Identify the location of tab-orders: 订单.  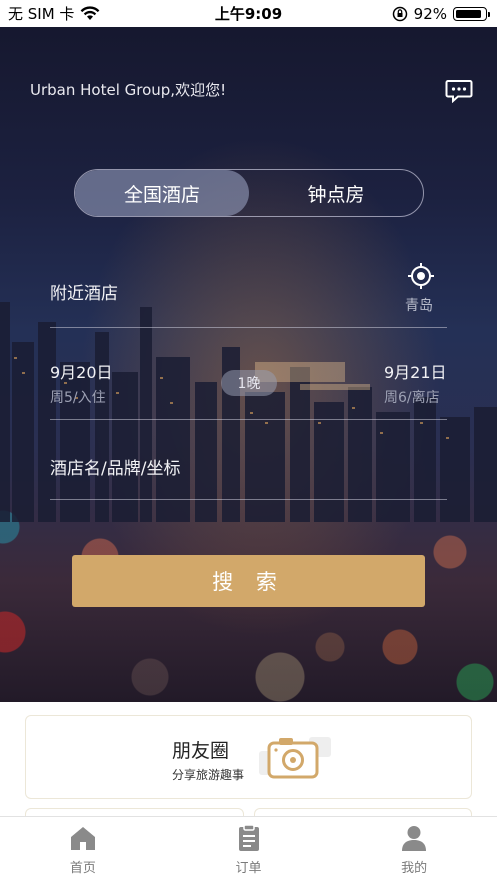
(249, 850).